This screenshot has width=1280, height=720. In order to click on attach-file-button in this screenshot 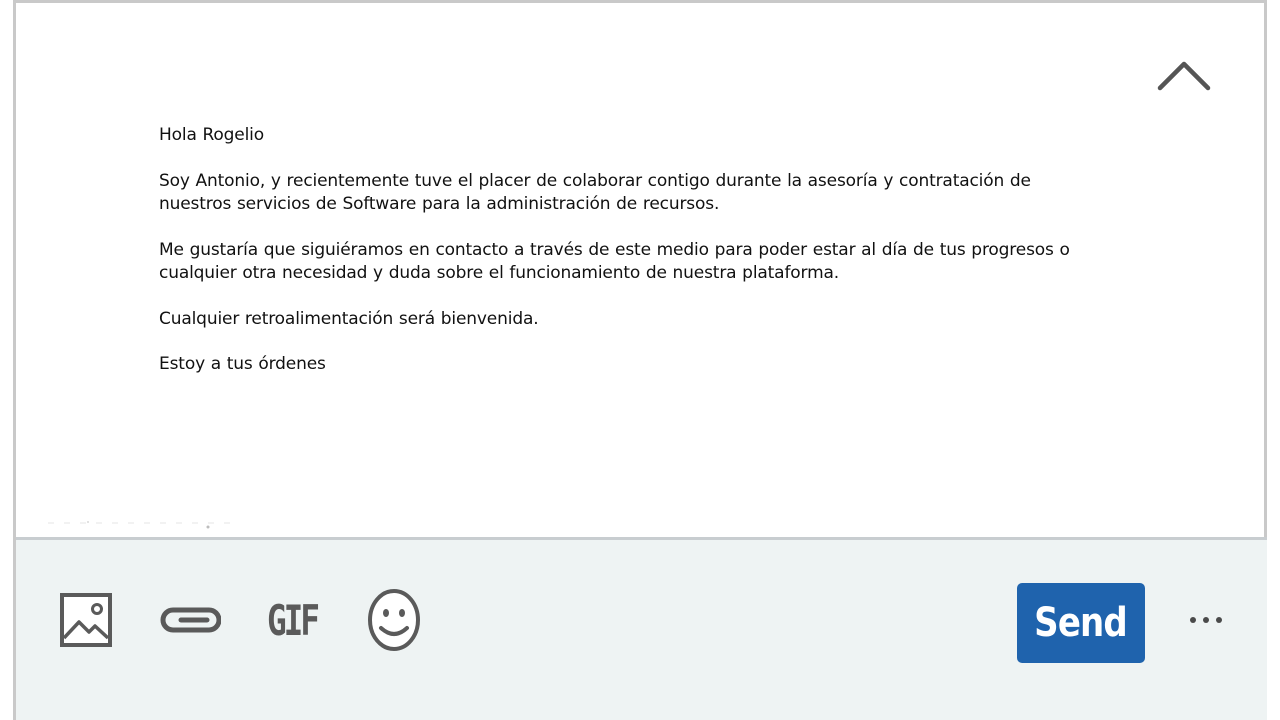, I will do `click(190, 620)`.